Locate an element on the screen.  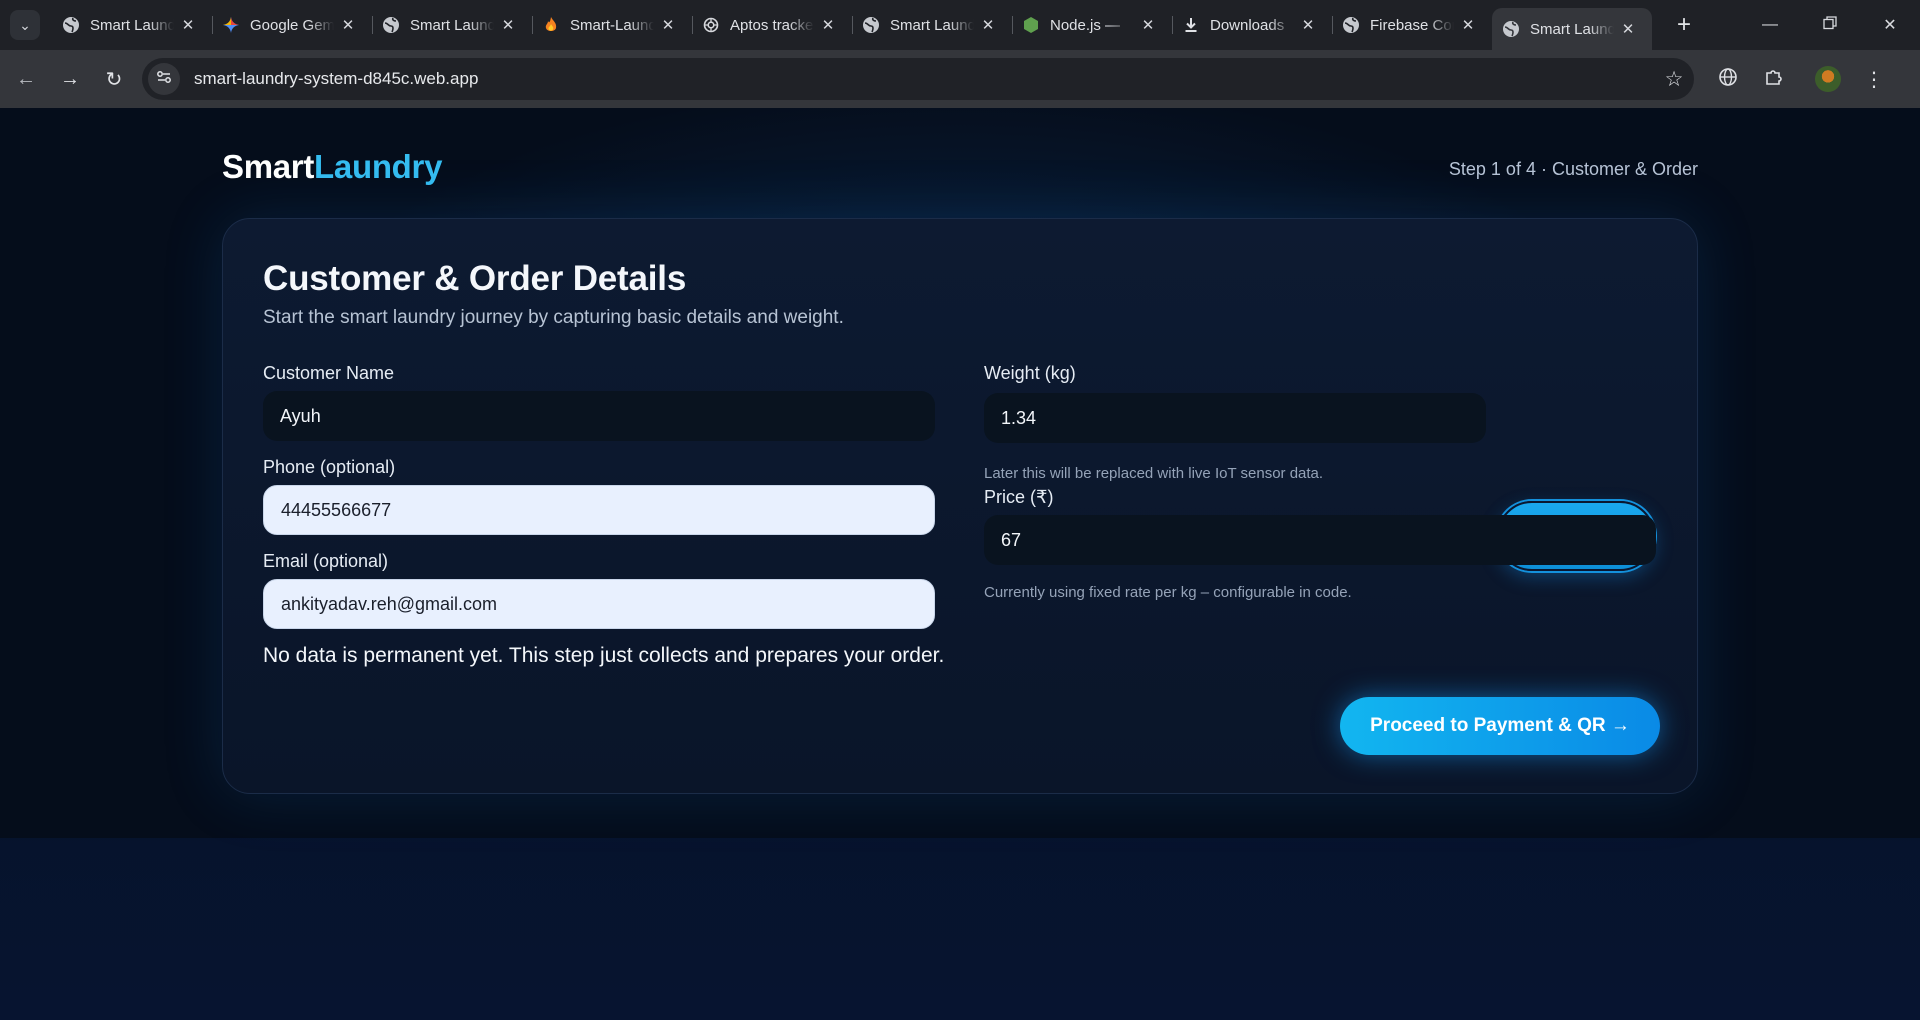
tab-title: Smart-Laundry is located at coordinates (612, 25).